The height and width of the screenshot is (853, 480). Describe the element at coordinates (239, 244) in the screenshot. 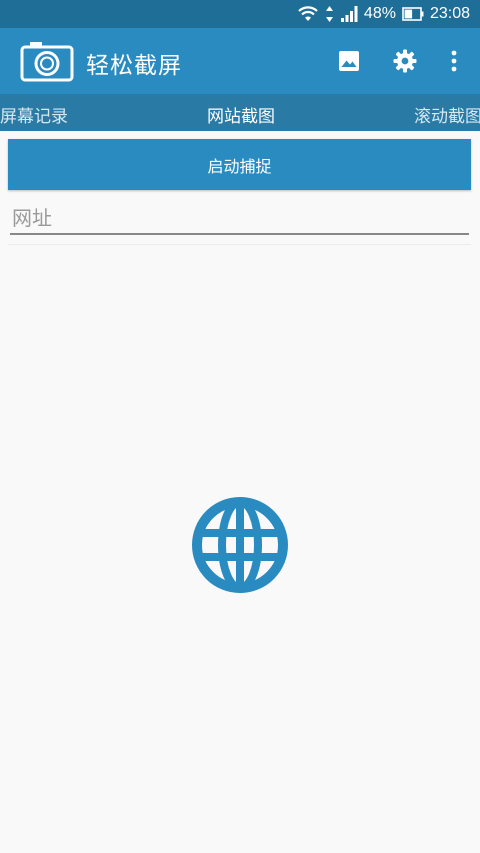

I see `divider` at that location.